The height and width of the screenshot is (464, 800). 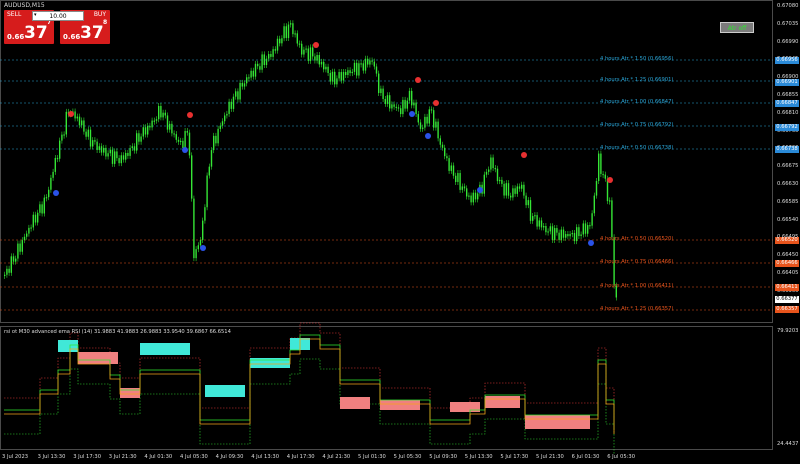 I want to click on price-tag: 0.66520, so click(x=787, y=240).